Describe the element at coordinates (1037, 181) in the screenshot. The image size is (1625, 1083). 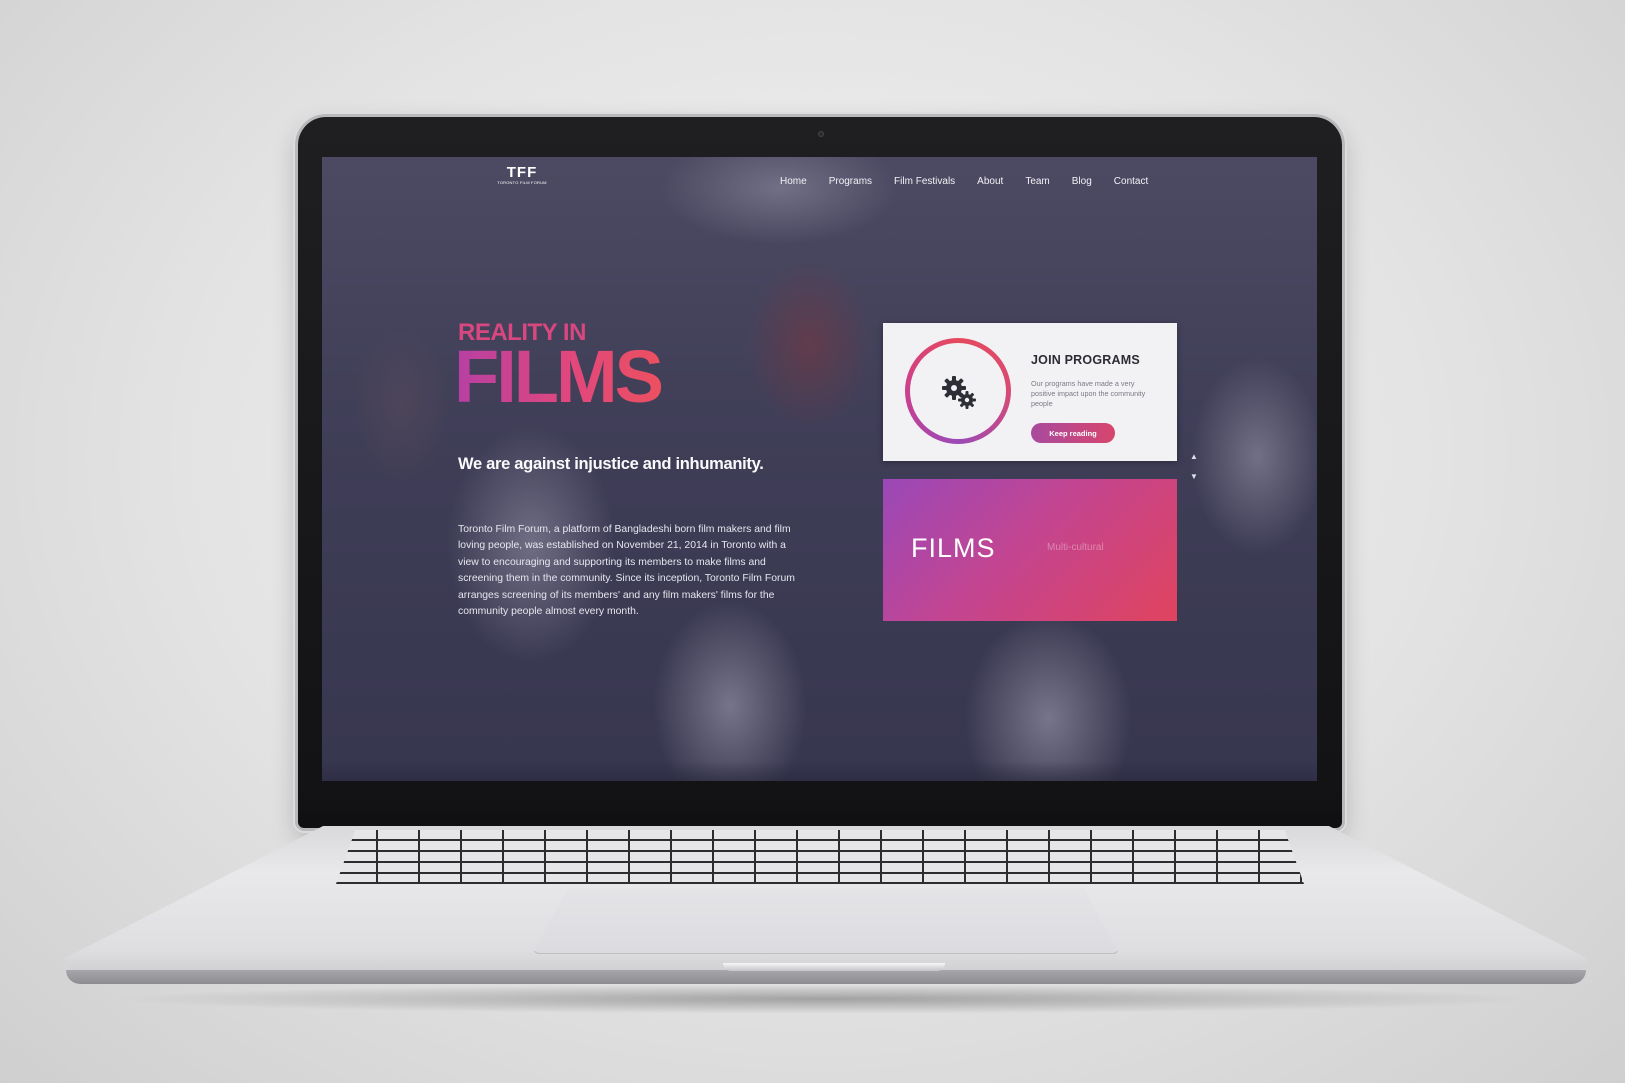
I see `nav-team: Team` at that location.